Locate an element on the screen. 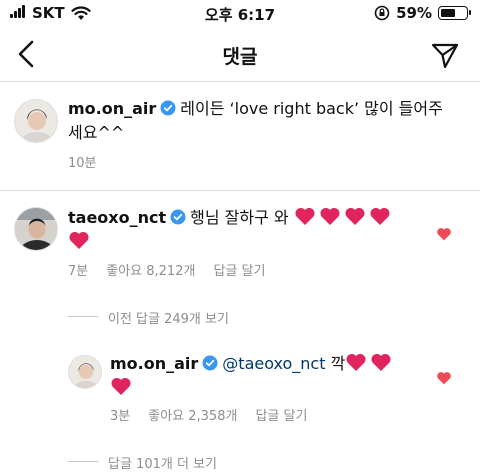 The height and width of the screenshot is (475, 480). header-divider is located at coordinates (240, 81).